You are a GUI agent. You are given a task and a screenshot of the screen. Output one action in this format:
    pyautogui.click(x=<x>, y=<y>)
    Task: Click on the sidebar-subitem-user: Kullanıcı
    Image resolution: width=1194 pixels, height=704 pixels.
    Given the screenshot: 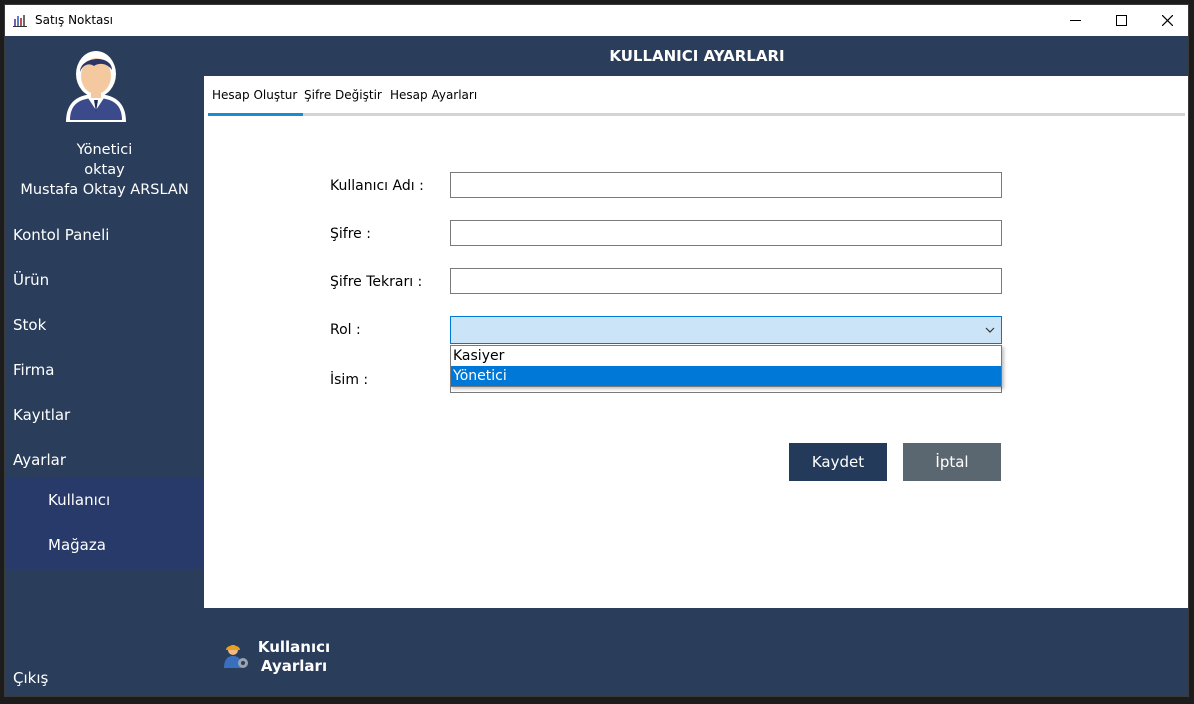 What is the action you would take?
    pyautogui.click(x=104, y=500)
    